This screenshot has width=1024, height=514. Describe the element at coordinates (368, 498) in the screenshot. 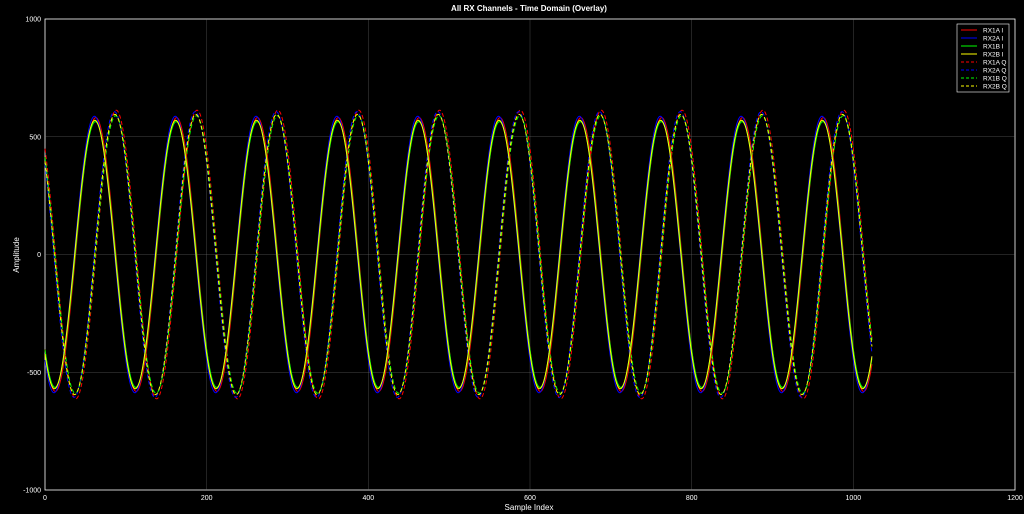

I see `x-tick-label: 400` at that location.